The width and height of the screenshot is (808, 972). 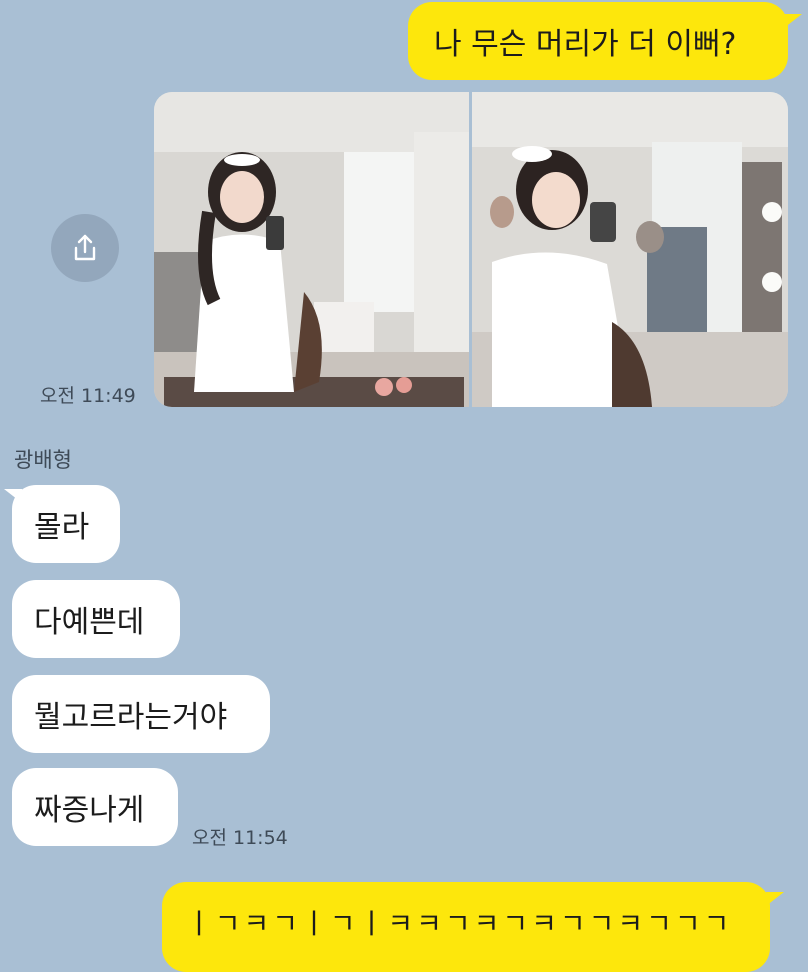 I want to click on received-message-bubble: 짜증나게, so click(x=95, y=807).